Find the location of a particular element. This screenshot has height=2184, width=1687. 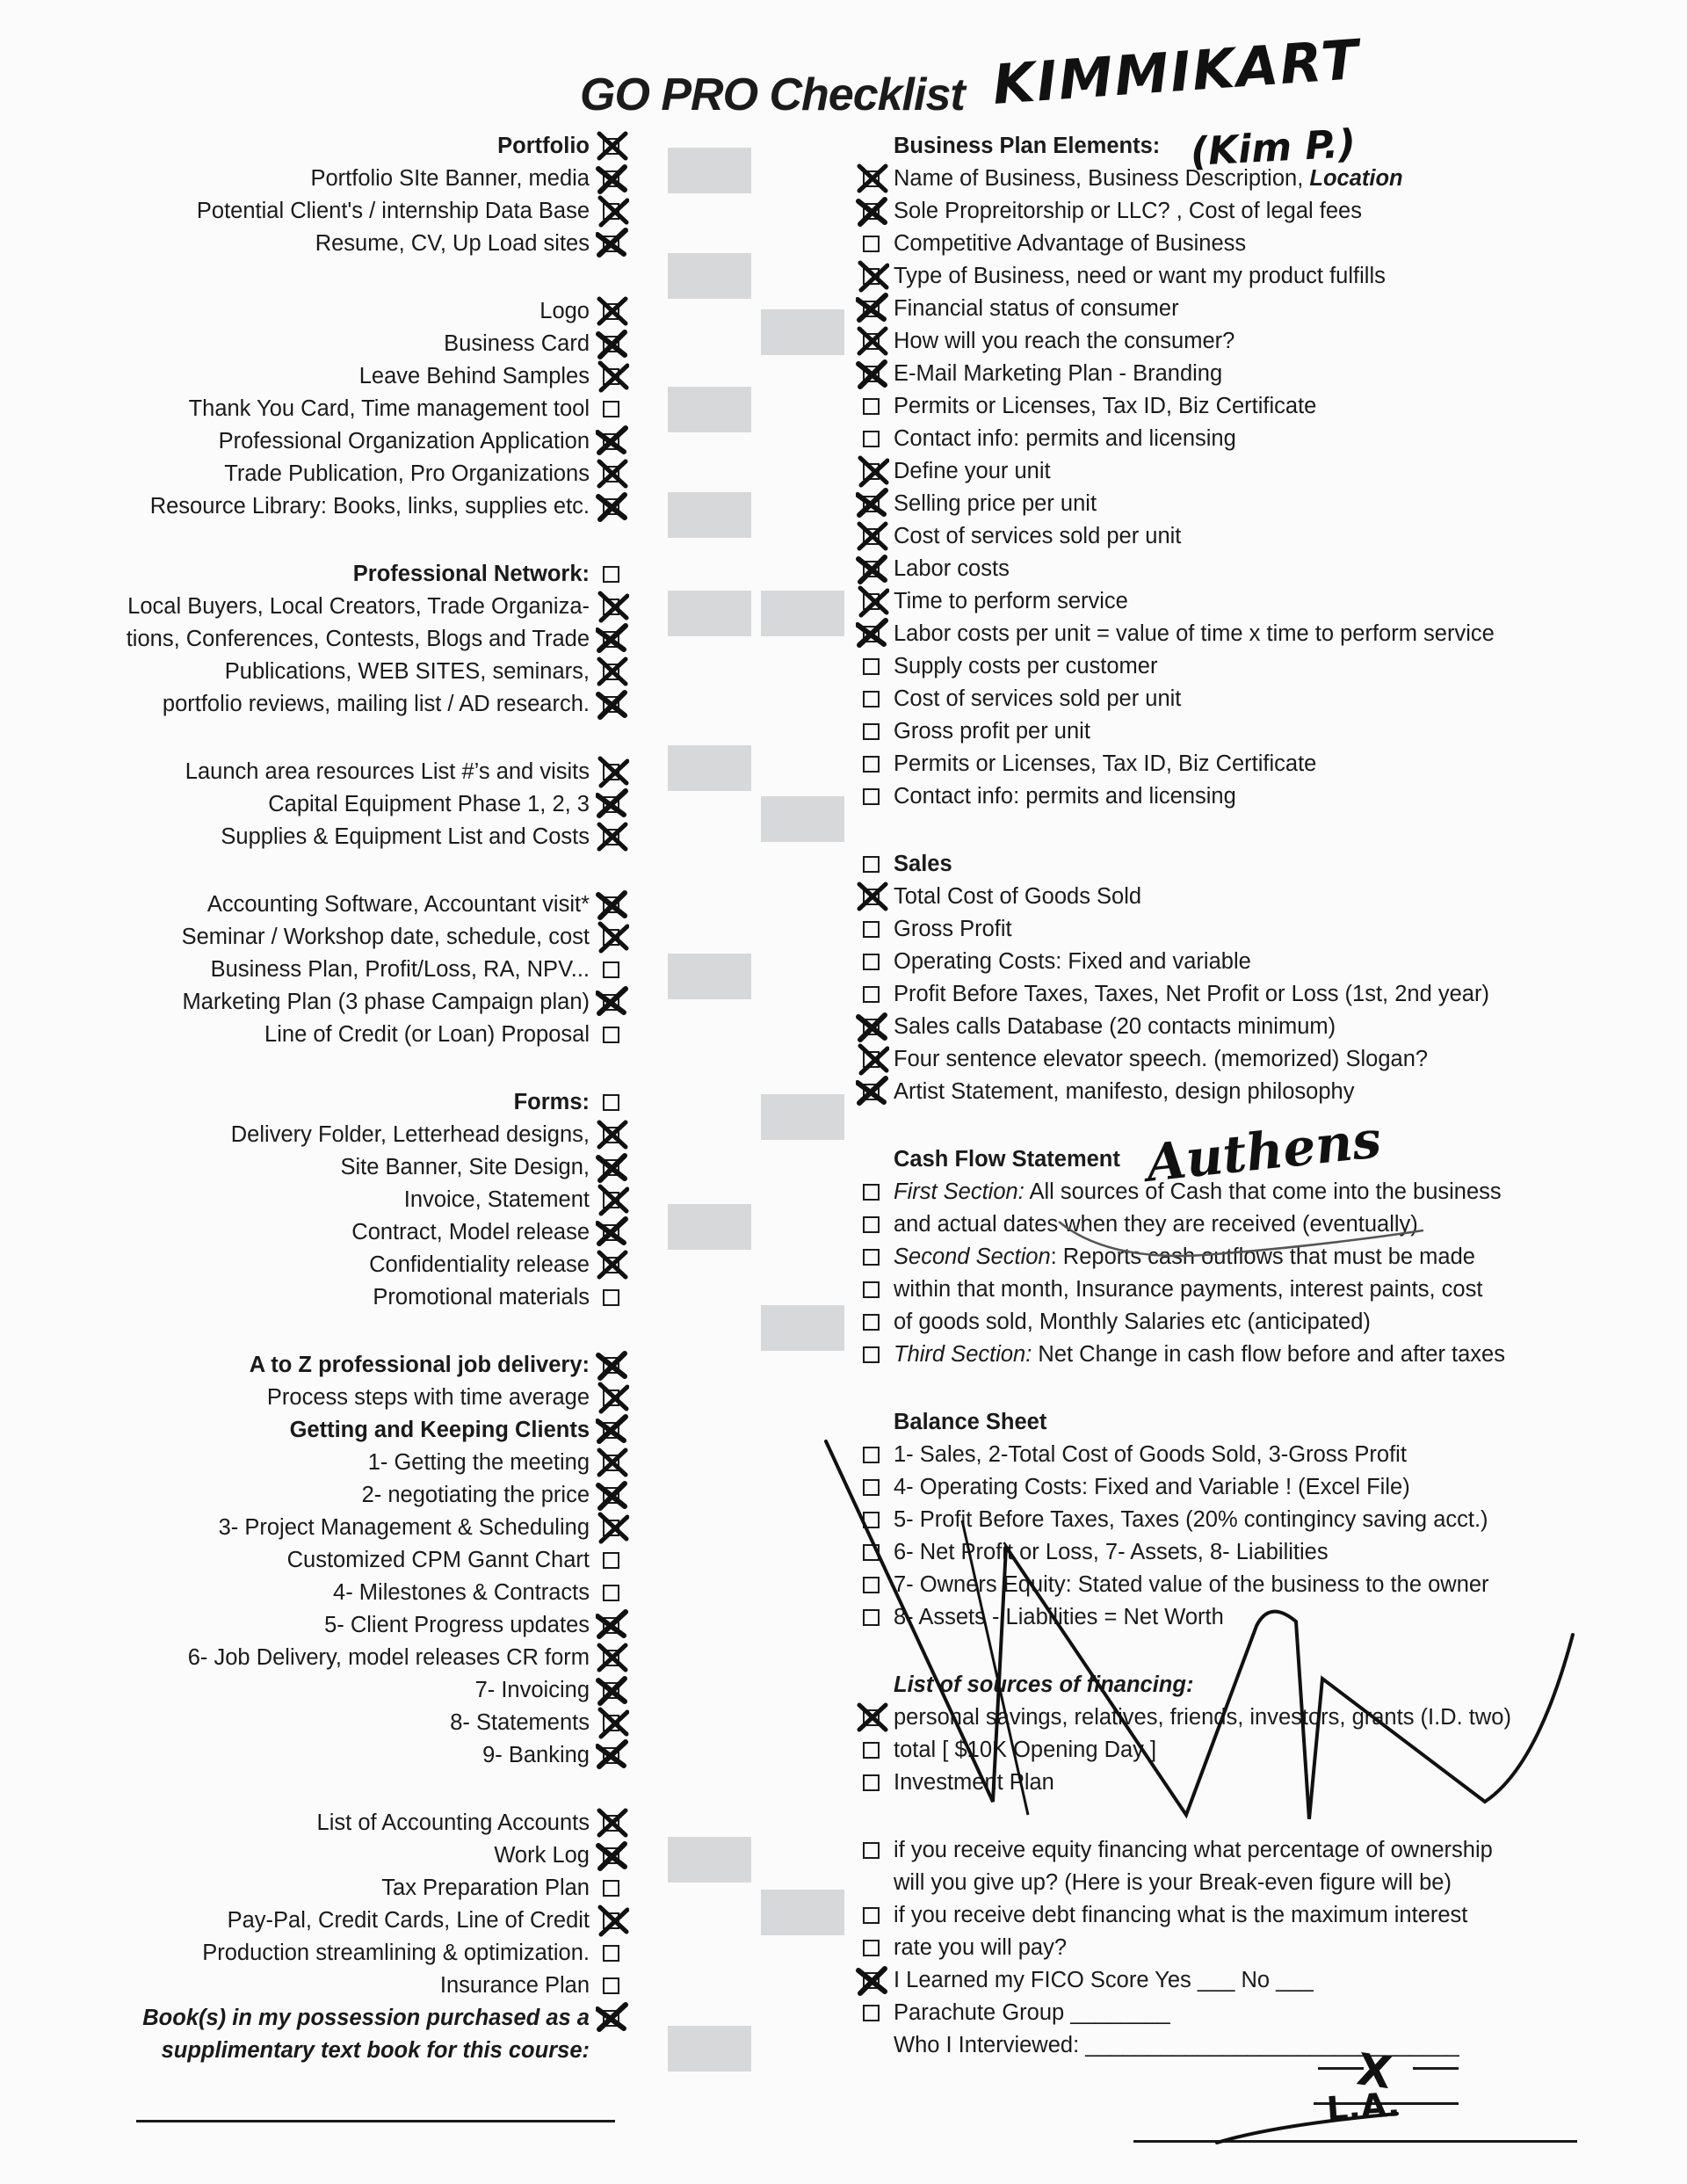

checklist-item: How will you reach the consumer? is located at coordinates (1254, 342).